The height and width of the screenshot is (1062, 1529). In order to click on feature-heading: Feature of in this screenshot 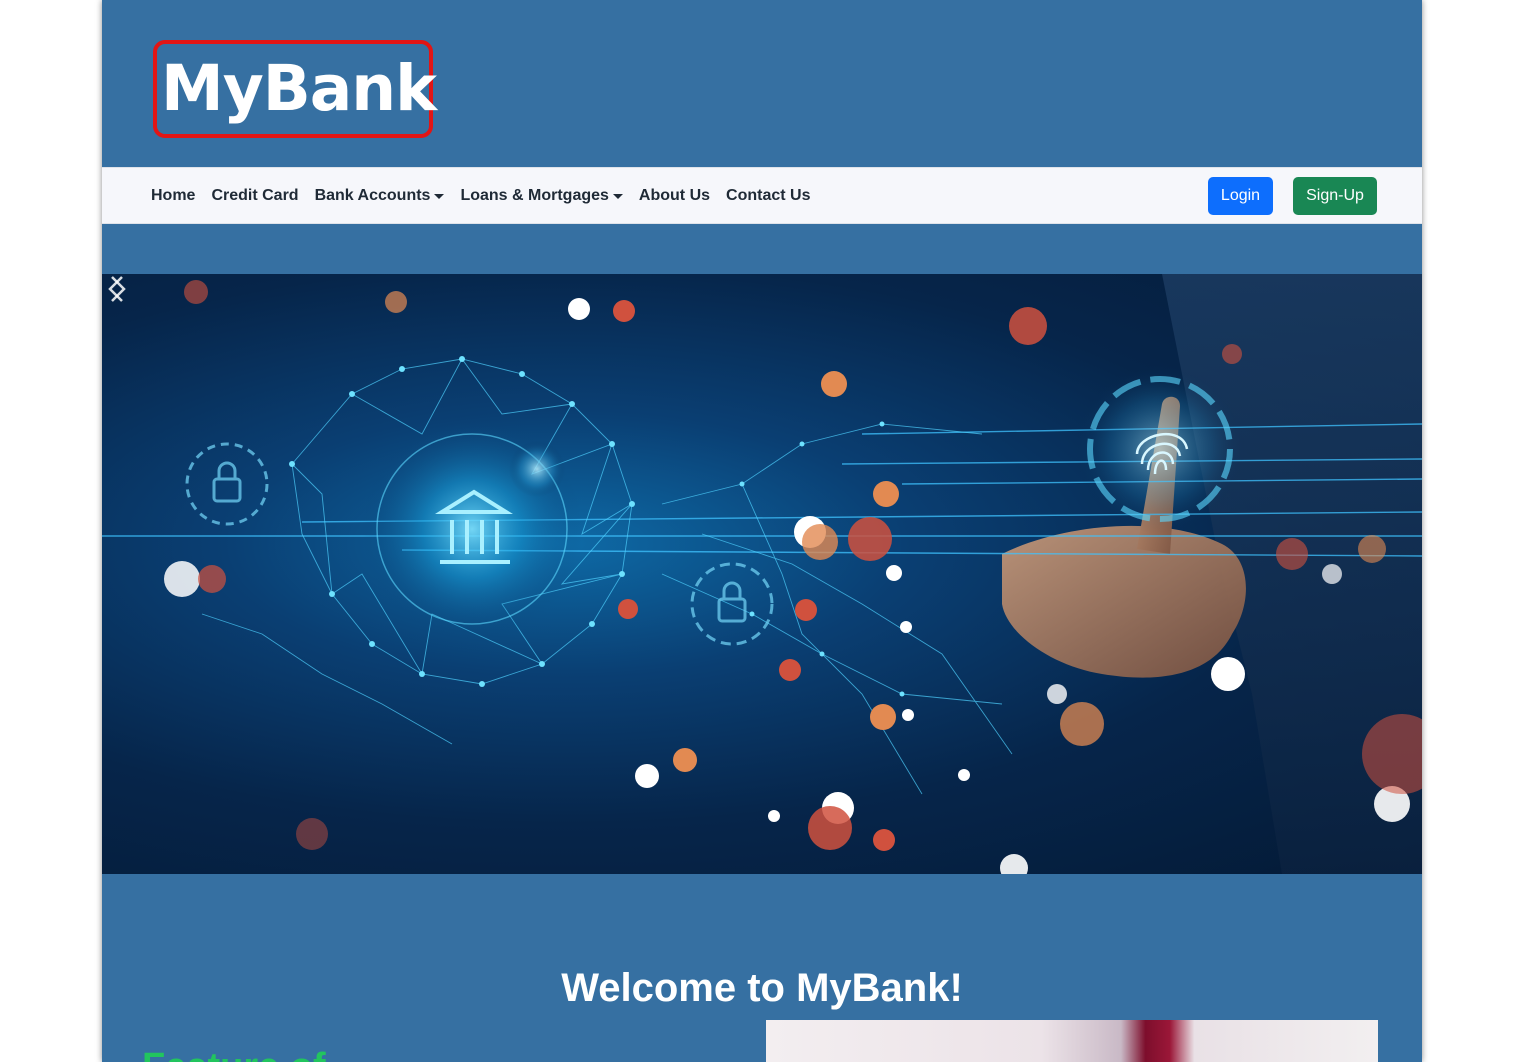, I will do `click(234, 1054)`.